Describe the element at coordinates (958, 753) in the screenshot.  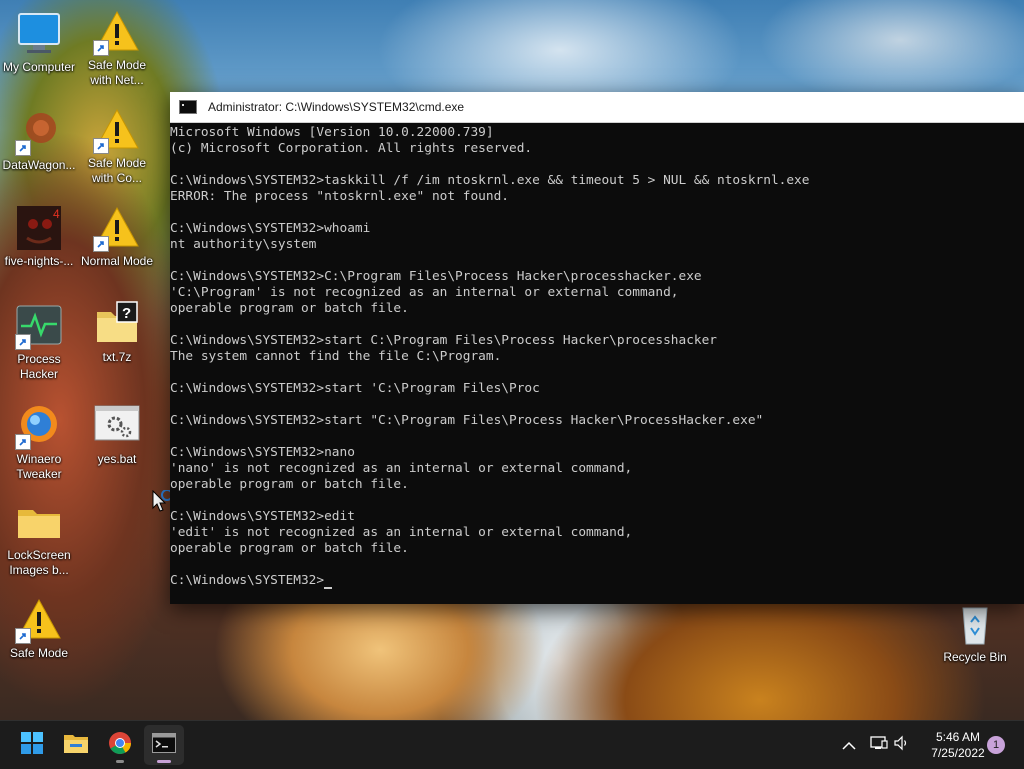
I see `clock-date: 7/25/2022` at that location.